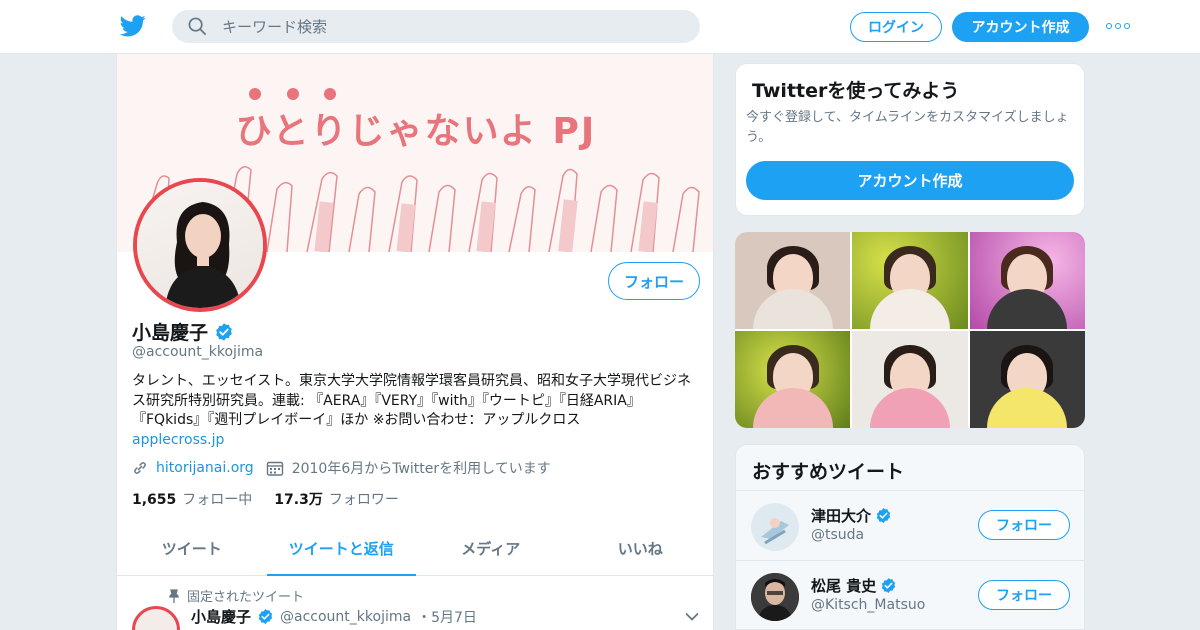 The height and width of the screenshot is (630, 1200). What do you see at coordinates (491, 548) in the screenshot?
I see `tab-media: メディア` at bounding box center [491, 548].